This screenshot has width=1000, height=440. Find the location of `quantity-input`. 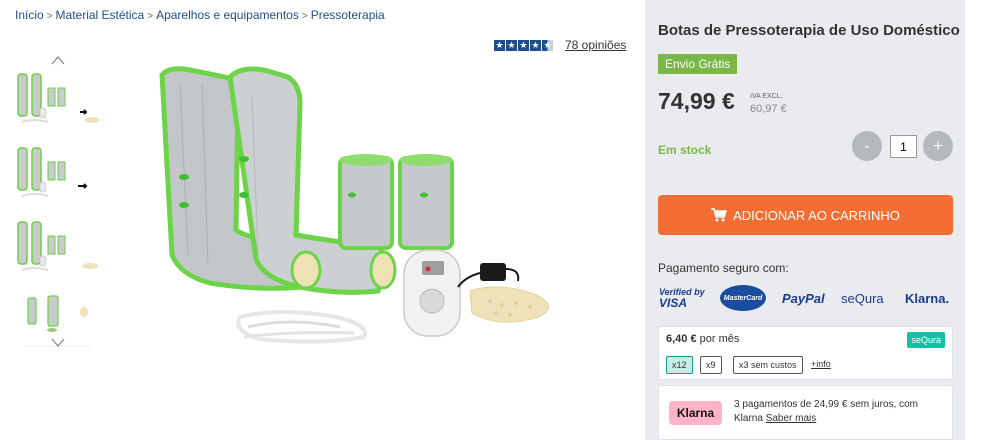

quantity-input is located at coordinates (903, 146).